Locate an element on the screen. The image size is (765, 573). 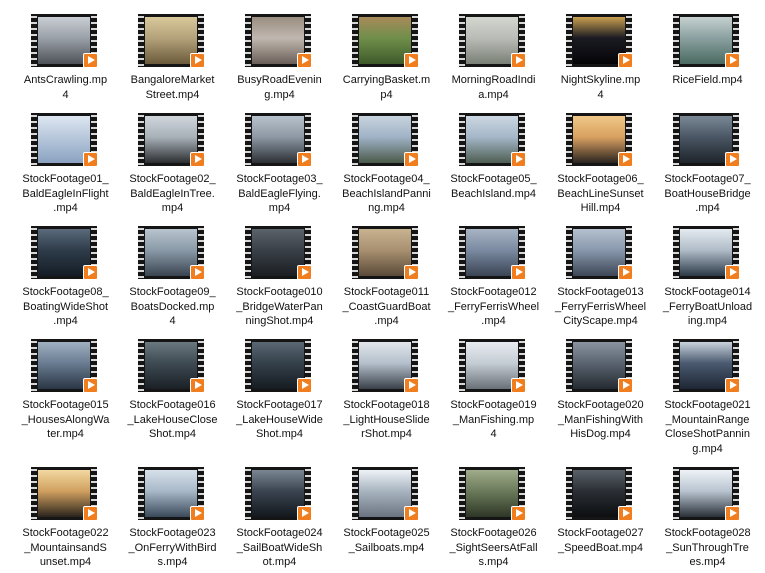
file-name-line: StockFootage08_ is located at coordinates (65, 292).